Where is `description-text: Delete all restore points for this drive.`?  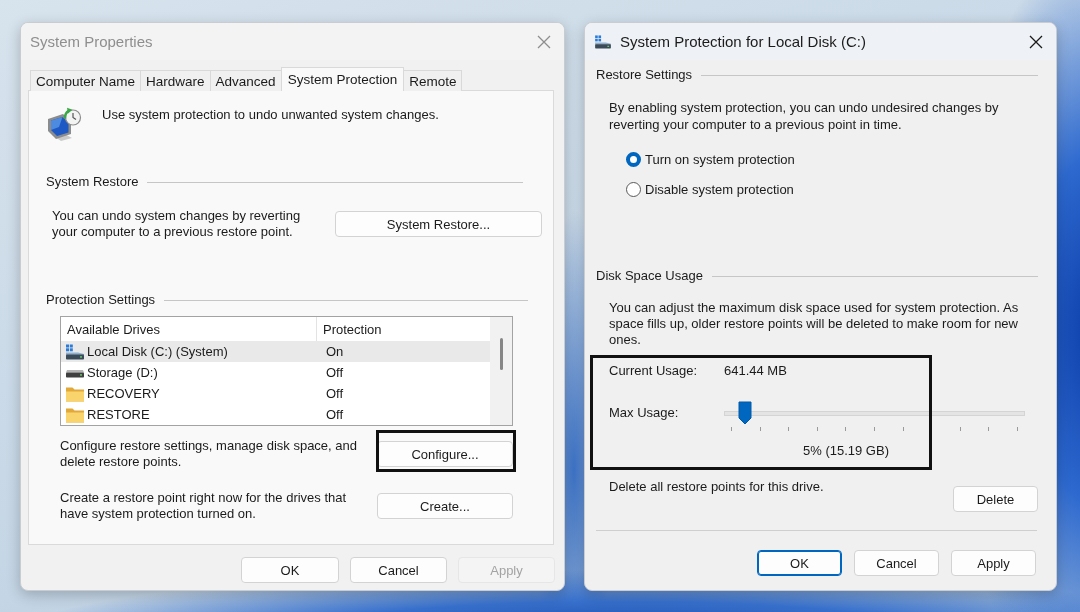
description-text: Delete all restore points for this drive. is located at coordinates (716, 487).